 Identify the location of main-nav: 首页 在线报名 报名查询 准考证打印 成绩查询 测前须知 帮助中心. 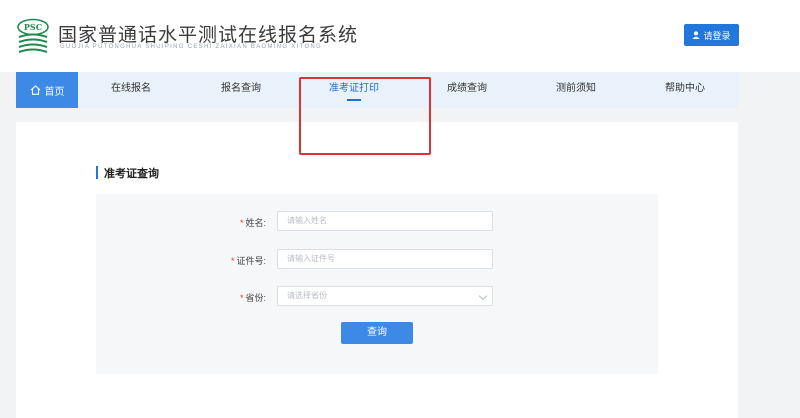
(377, 90).